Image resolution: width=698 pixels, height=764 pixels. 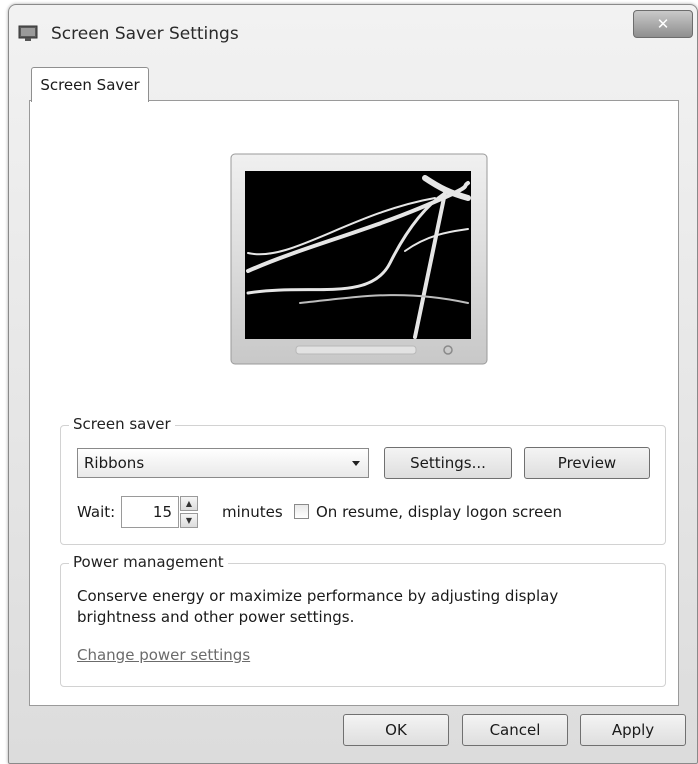 I want to click on chevron-down-icon: ▼, so click(x=189, y=520).